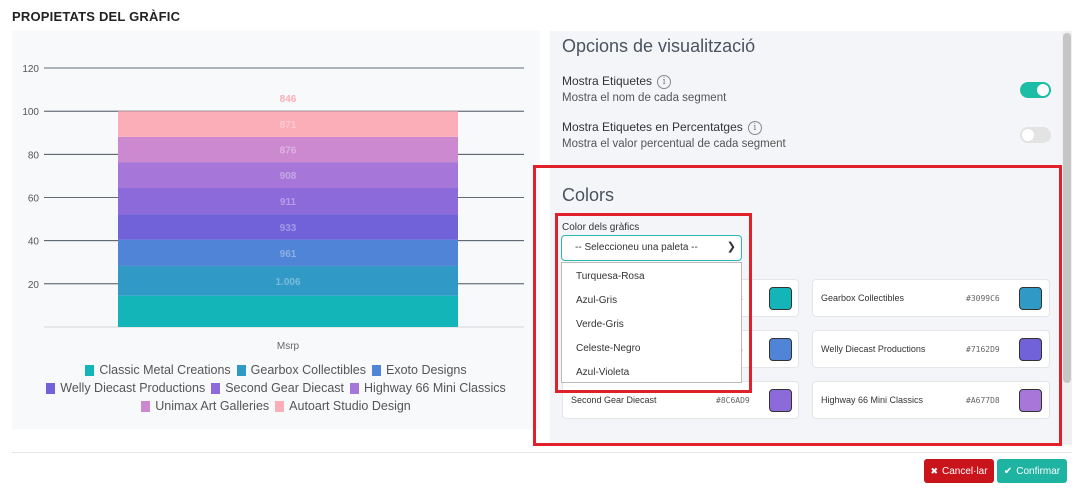 The width and height of the screenshot is (1076, 499). What do you see at coordinates (426, 370) in the screenshot?
I see `legend-label: Exoto Designs` at bounding box center [426, 370].